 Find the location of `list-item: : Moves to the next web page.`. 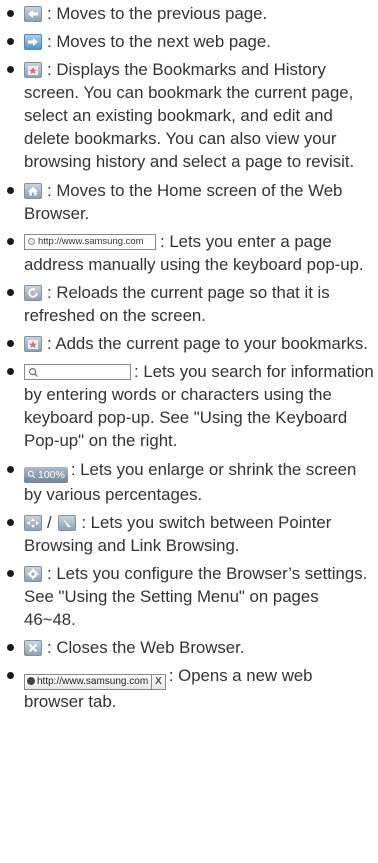

list-item: : Moves to the next web page. is located at coordinates (190, 41).